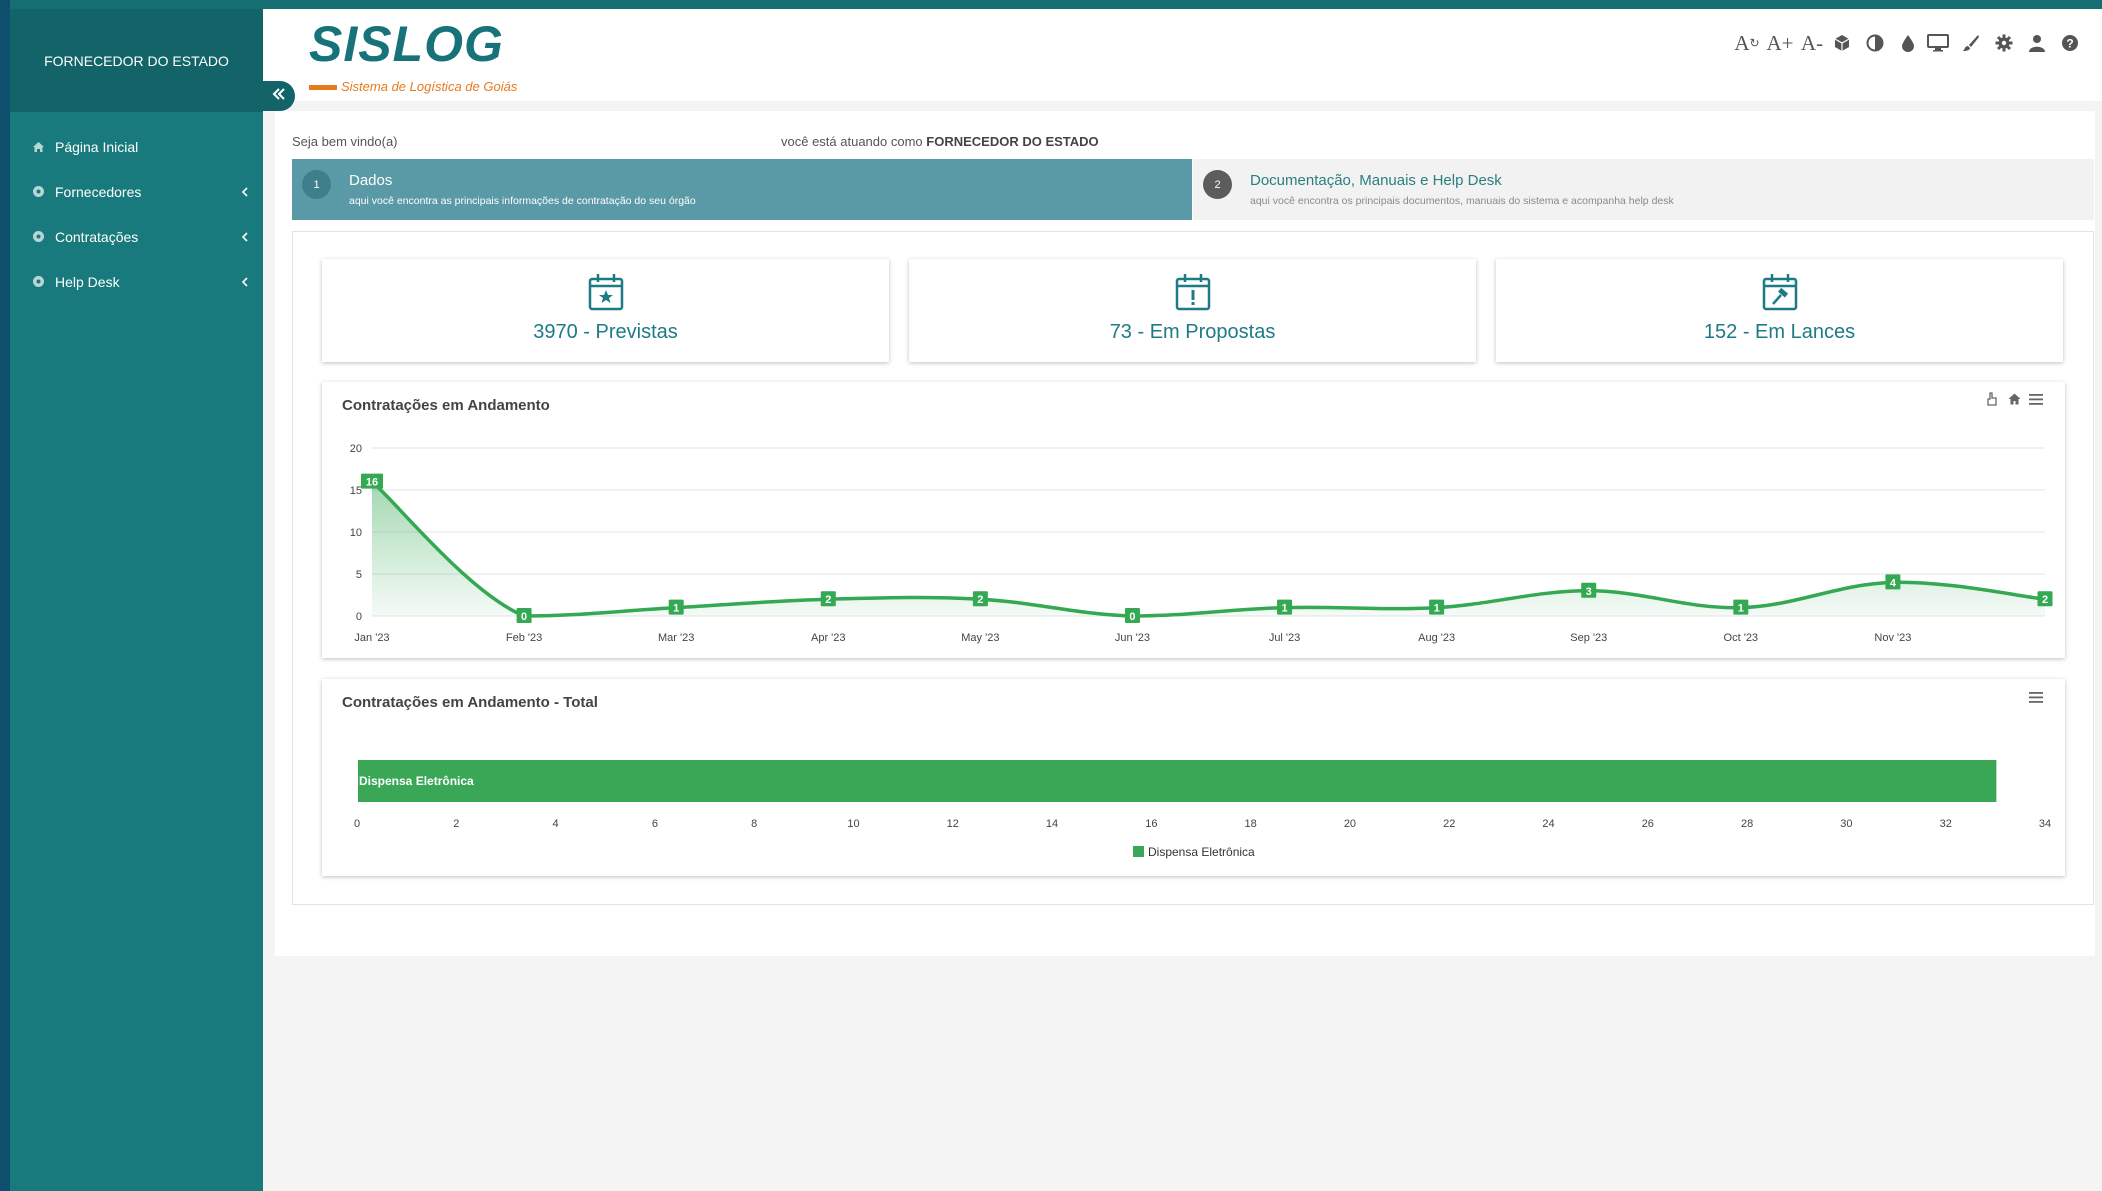  Describe the element at coordinates (1201, 852) in the screenshot. I see `legend-label: Dispensa Eletrônica` at that location.